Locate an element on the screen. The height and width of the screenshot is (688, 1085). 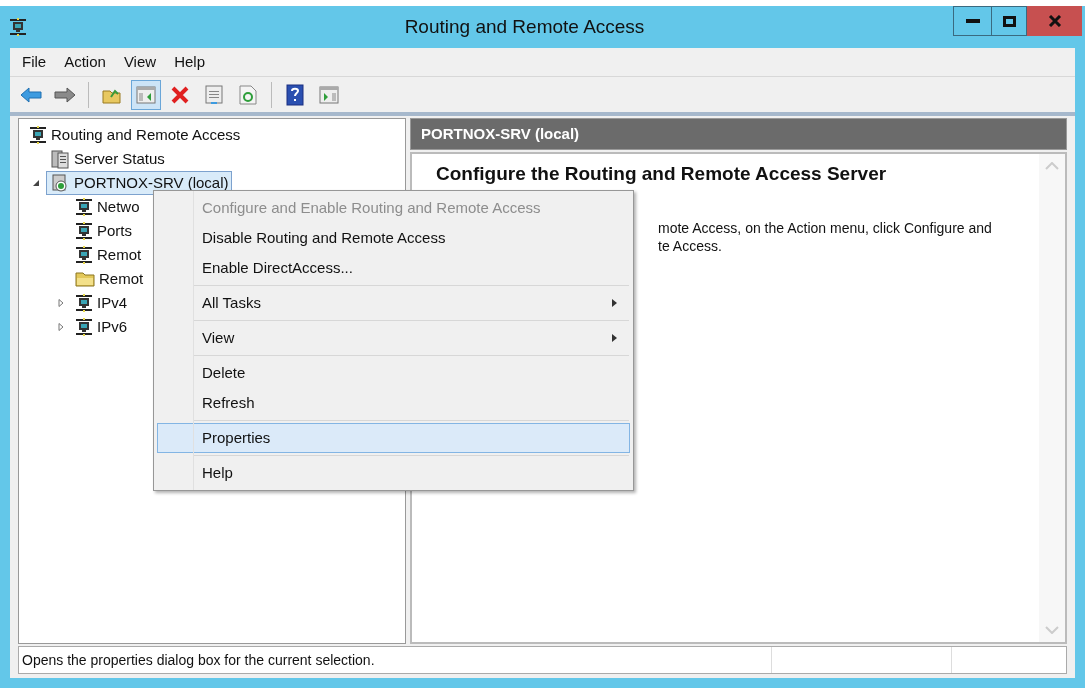
window-title: Routing and Remote Access is located at coordinates (524, 26).